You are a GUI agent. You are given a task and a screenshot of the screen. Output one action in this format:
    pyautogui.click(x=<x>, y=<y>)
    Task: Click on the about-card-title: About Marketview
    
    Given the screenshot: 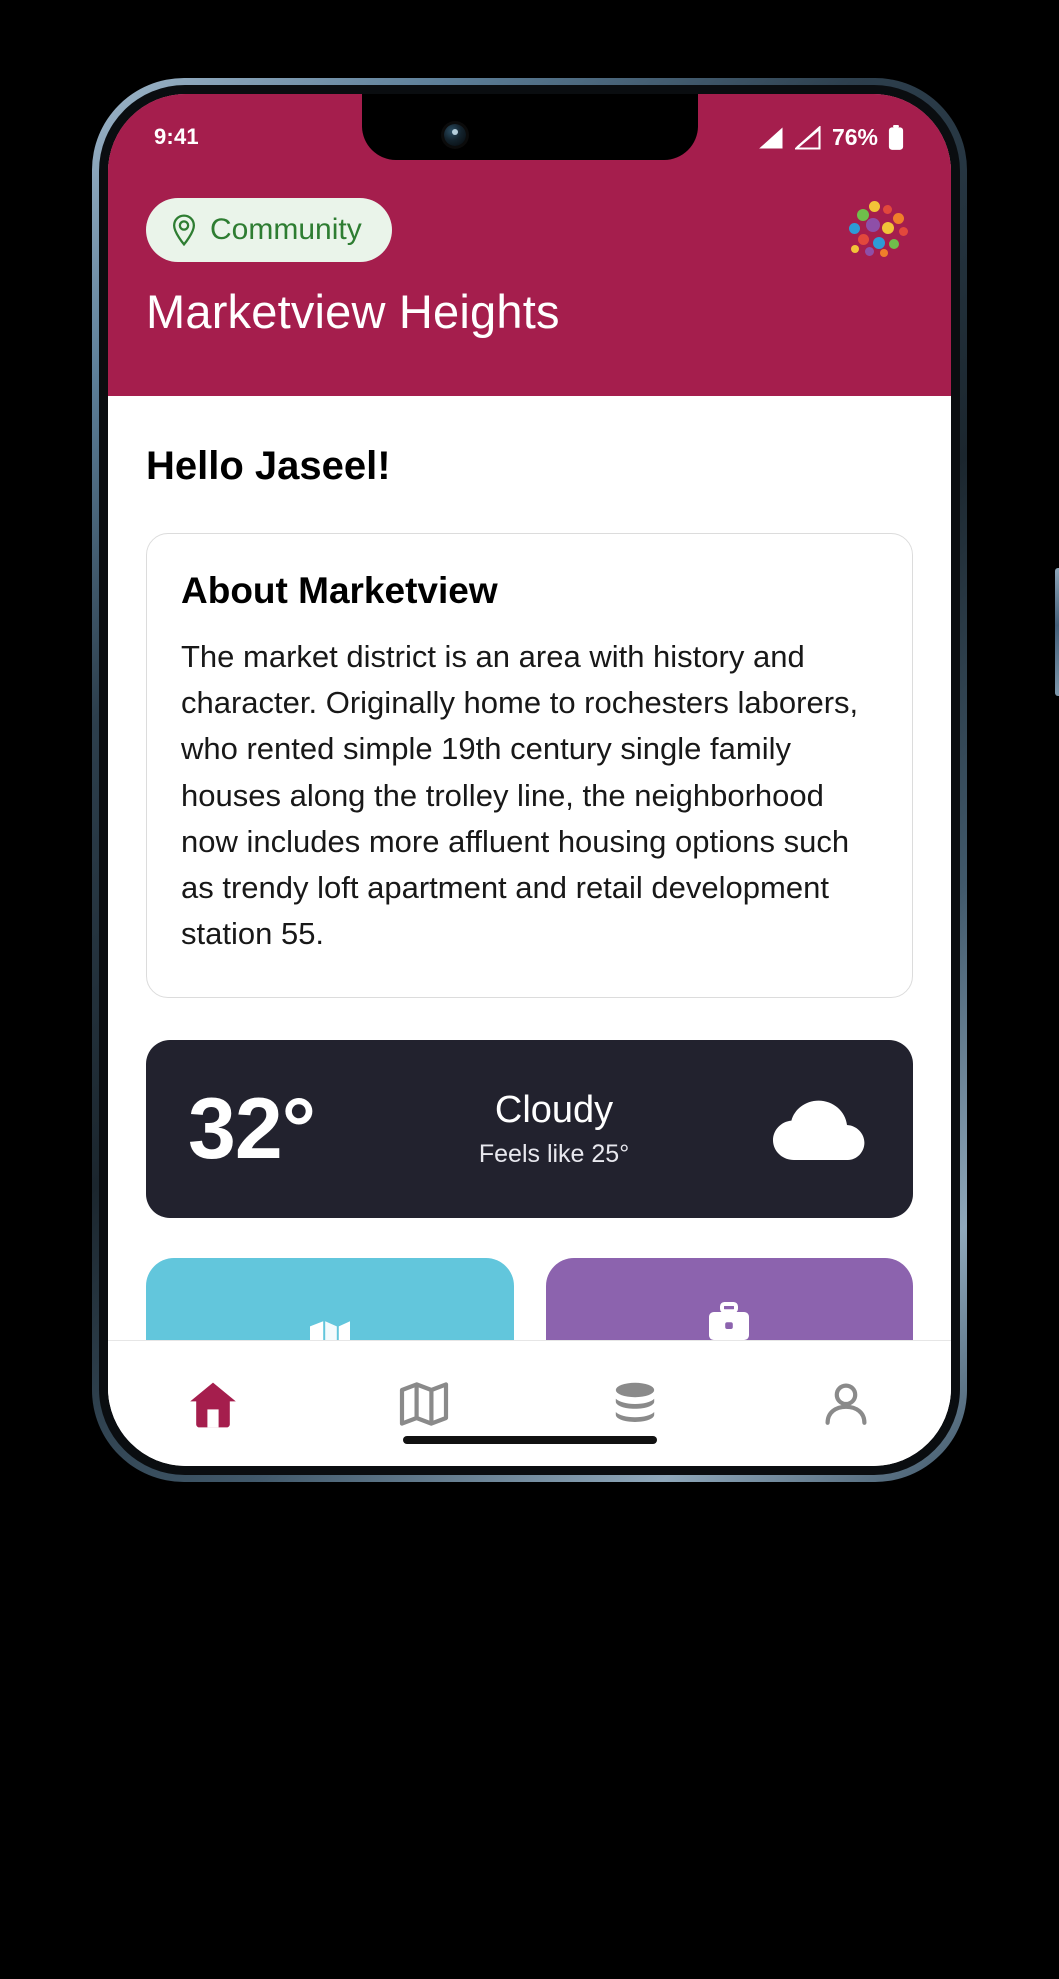 What is the action you would take?
    pyautogui.click(x=339, y=590)
    